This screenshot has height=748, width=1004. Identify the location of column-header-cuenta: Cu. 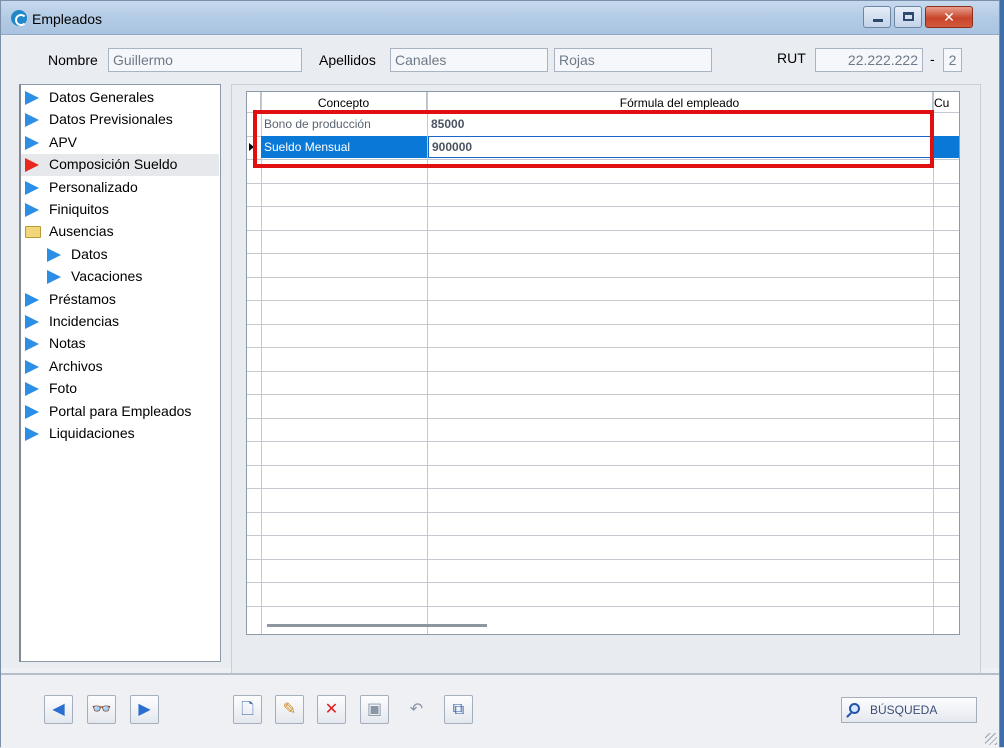
(946, 102).